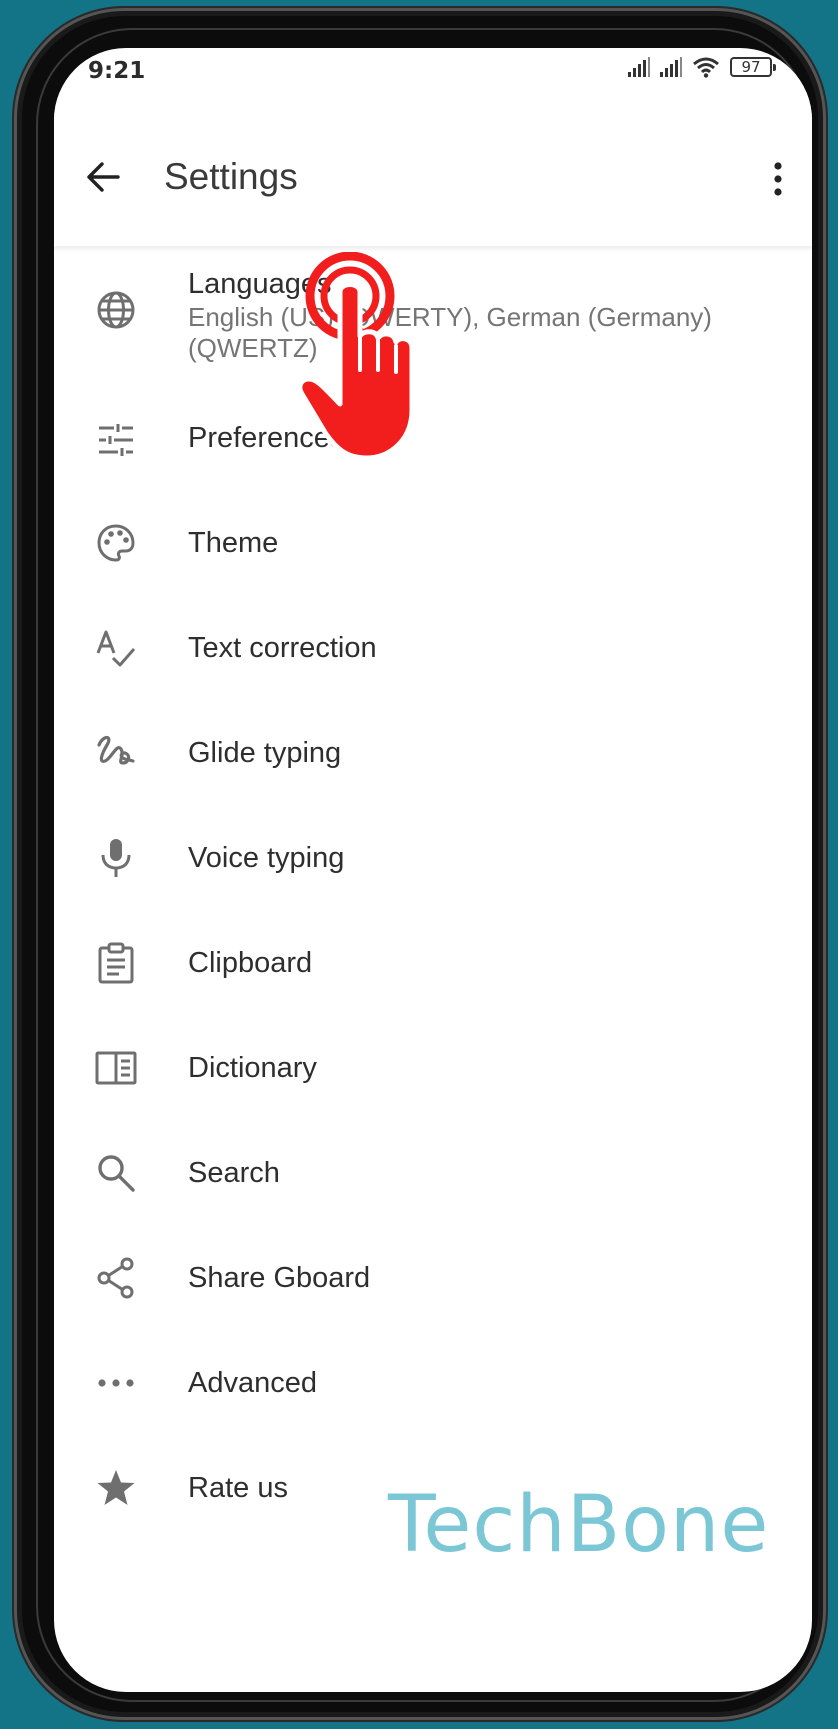 This screenshot has height=1729, width=838. What do you see at coordinates (117, 71) in the screenshot?
I see `status-time: 9:21` at bounding box center [117, 71].